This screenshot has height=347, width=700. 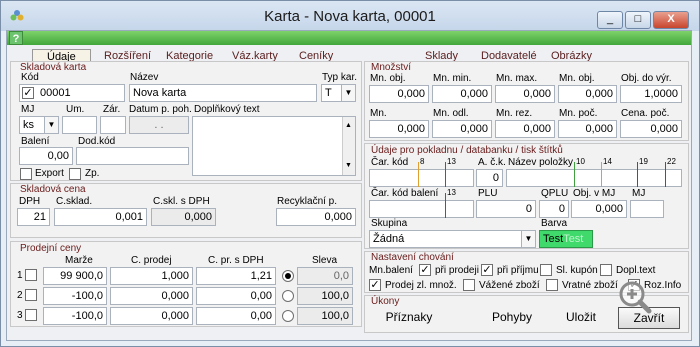 What do you see at coordinates (132, 156) in the screenshot?
I see `dodkod-field` at bounding box center [132, 156].